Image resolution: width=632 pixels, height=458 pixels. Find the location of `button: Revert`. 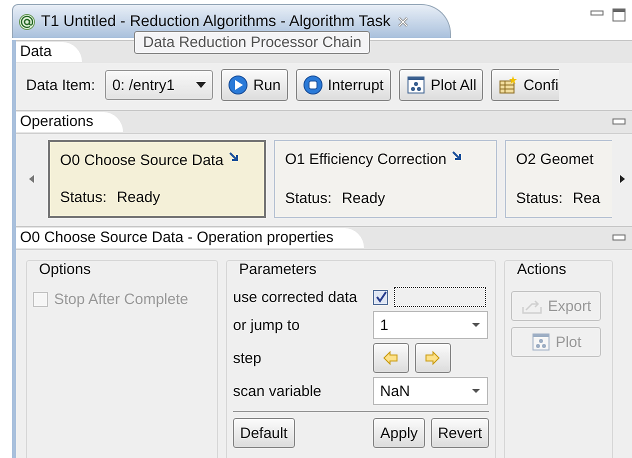

button: Revert is located at coordinates (459, 433).